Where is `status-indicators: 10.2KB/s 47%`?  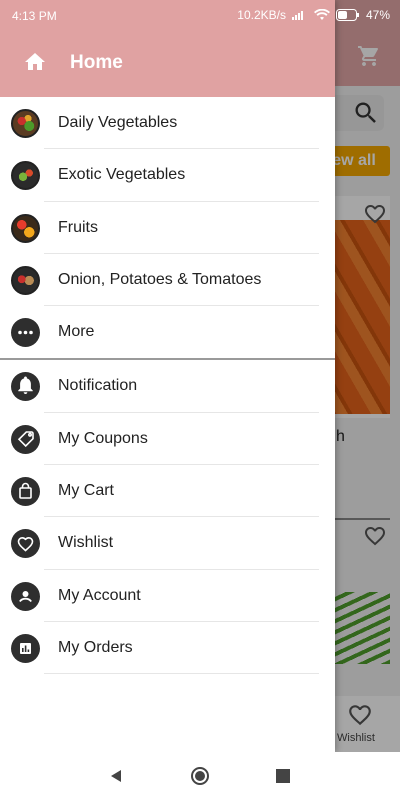 status-indicators: 10.2KB/s 47% is located at coordinates (313, 15).